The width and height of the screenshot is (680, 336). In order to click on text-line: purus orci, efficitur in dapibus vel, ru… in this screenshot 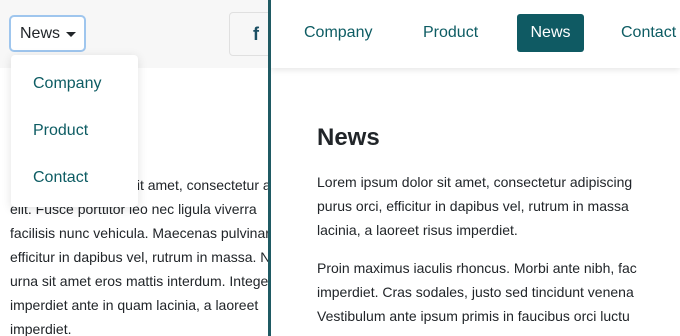, I will do `click(473, 206)`.